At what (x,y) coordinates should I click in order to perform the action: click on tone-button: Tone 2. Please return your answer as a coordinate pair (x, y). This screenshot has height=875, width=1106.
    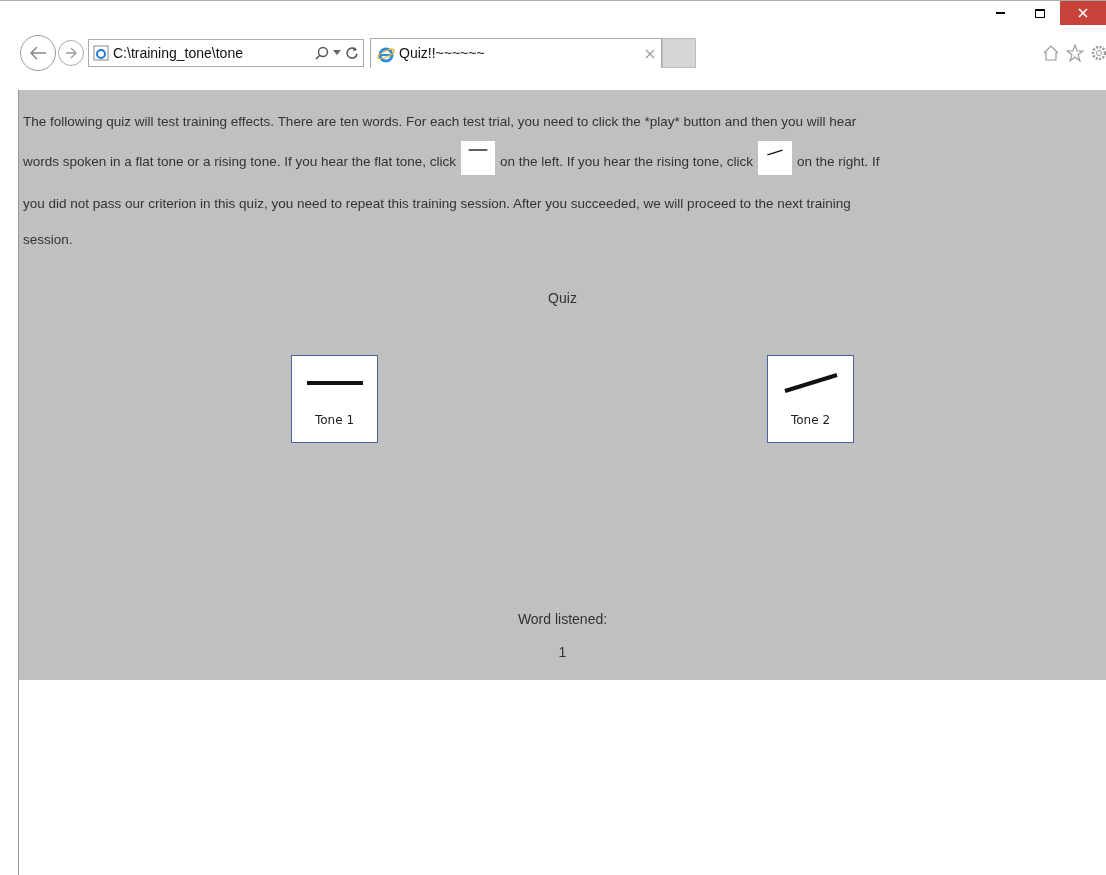
    Looking at the image, I should click on (810, 399).